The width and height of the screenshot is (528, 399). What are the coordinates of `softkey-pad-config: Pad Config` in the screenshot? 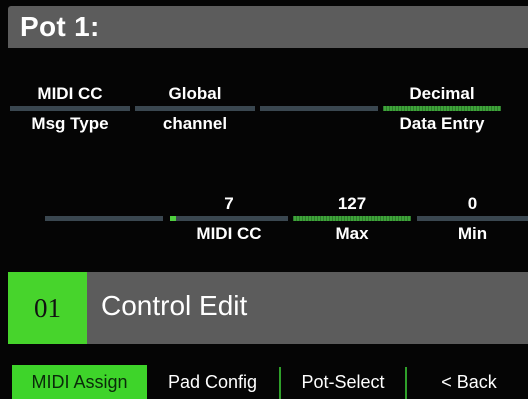 It's located at (212, 382).